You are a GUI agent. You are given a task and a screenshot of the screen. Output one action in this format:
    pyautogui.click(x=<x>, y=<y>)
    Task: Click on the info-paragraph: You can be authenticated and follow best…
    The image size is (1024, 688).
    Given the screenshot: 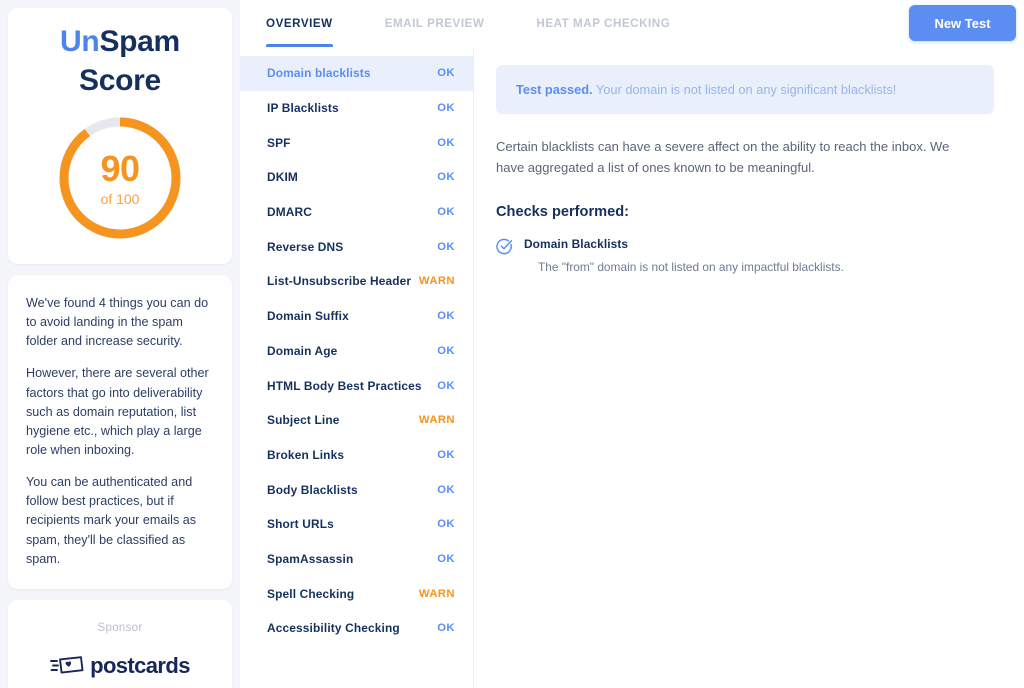 What is the action you would take?
    pyautogui.click(x=111, y=520)
    